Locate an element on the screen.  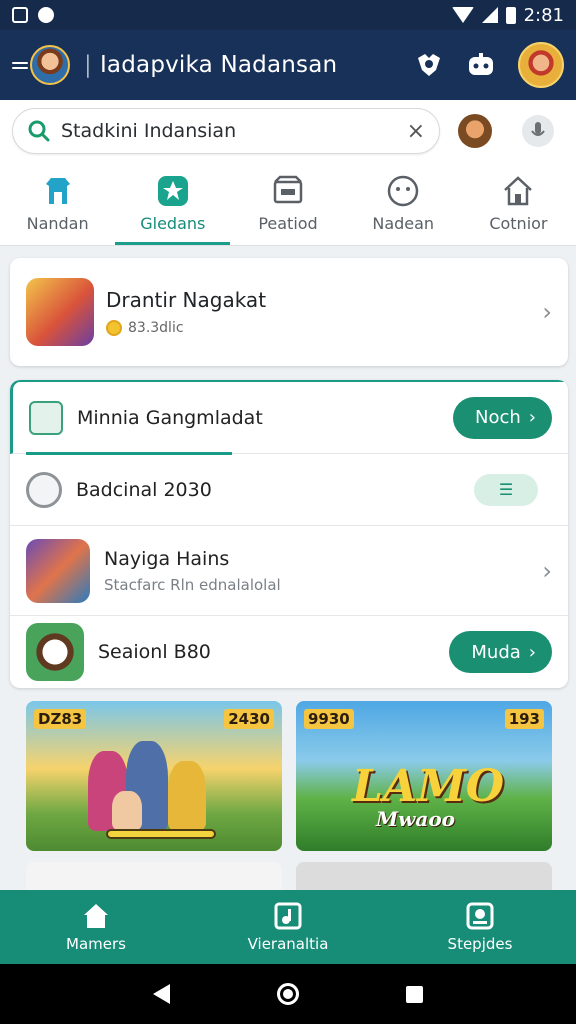
characters-illustration is located at coordinates (152, 781).